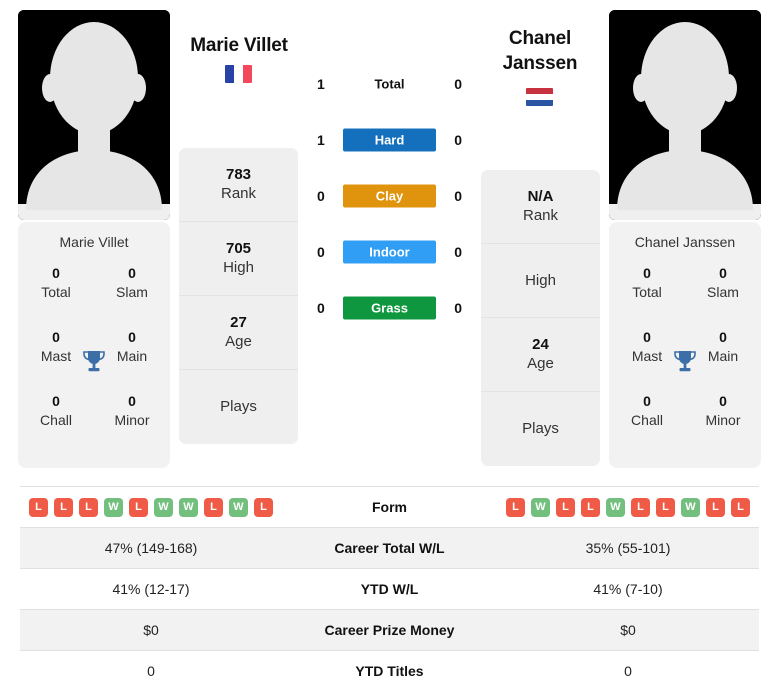 The height and width of the screenshot is (699, 779). What do you see at coordinates (458, 196) in the screenshot?
I see `surface-score-right-clay: 0` at bounding box center [458, 196].